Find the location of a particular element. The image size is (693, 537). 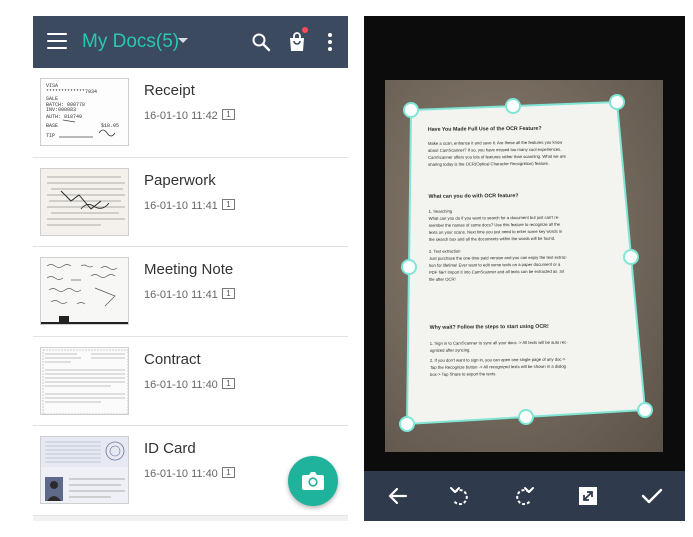

search-icon is located at coordinates (261, 42).